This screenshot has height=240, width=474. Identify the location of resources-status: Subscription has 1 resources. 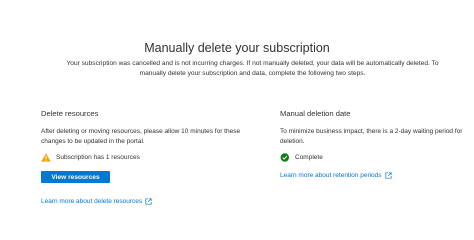
(141, 157).